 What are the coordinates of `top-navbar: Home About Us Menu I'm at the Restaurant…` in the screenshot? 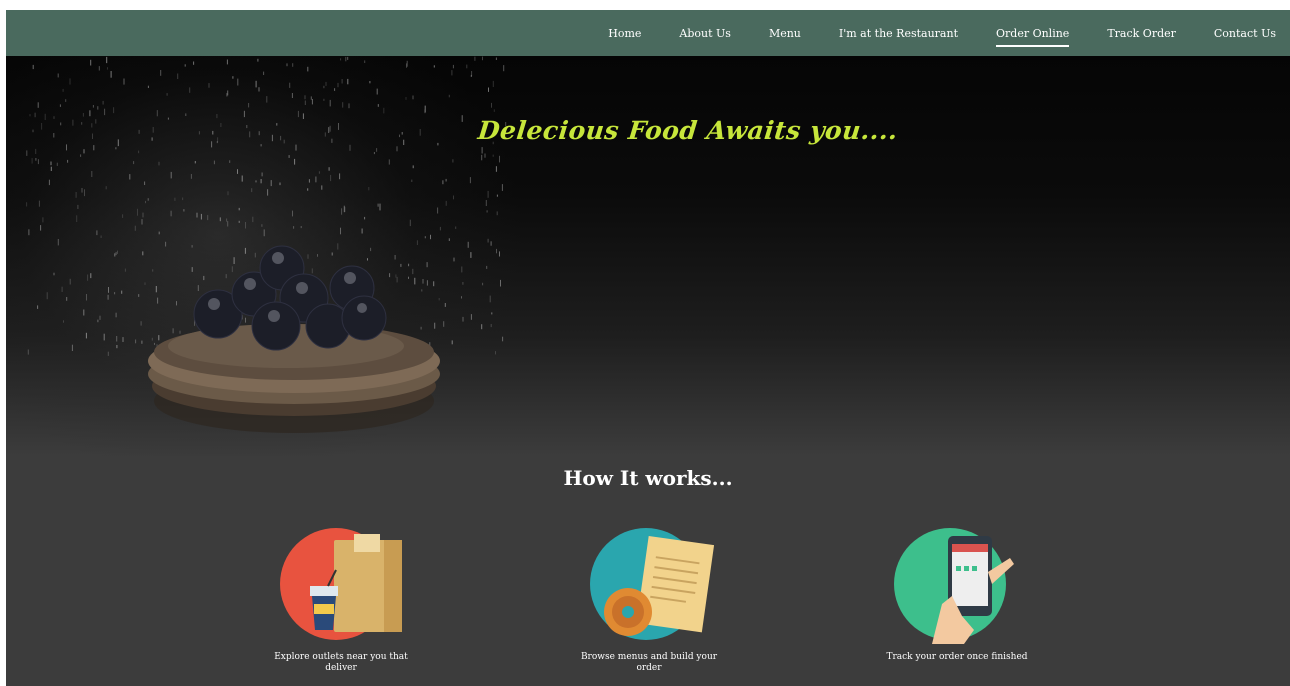 It's located at (648, 33).